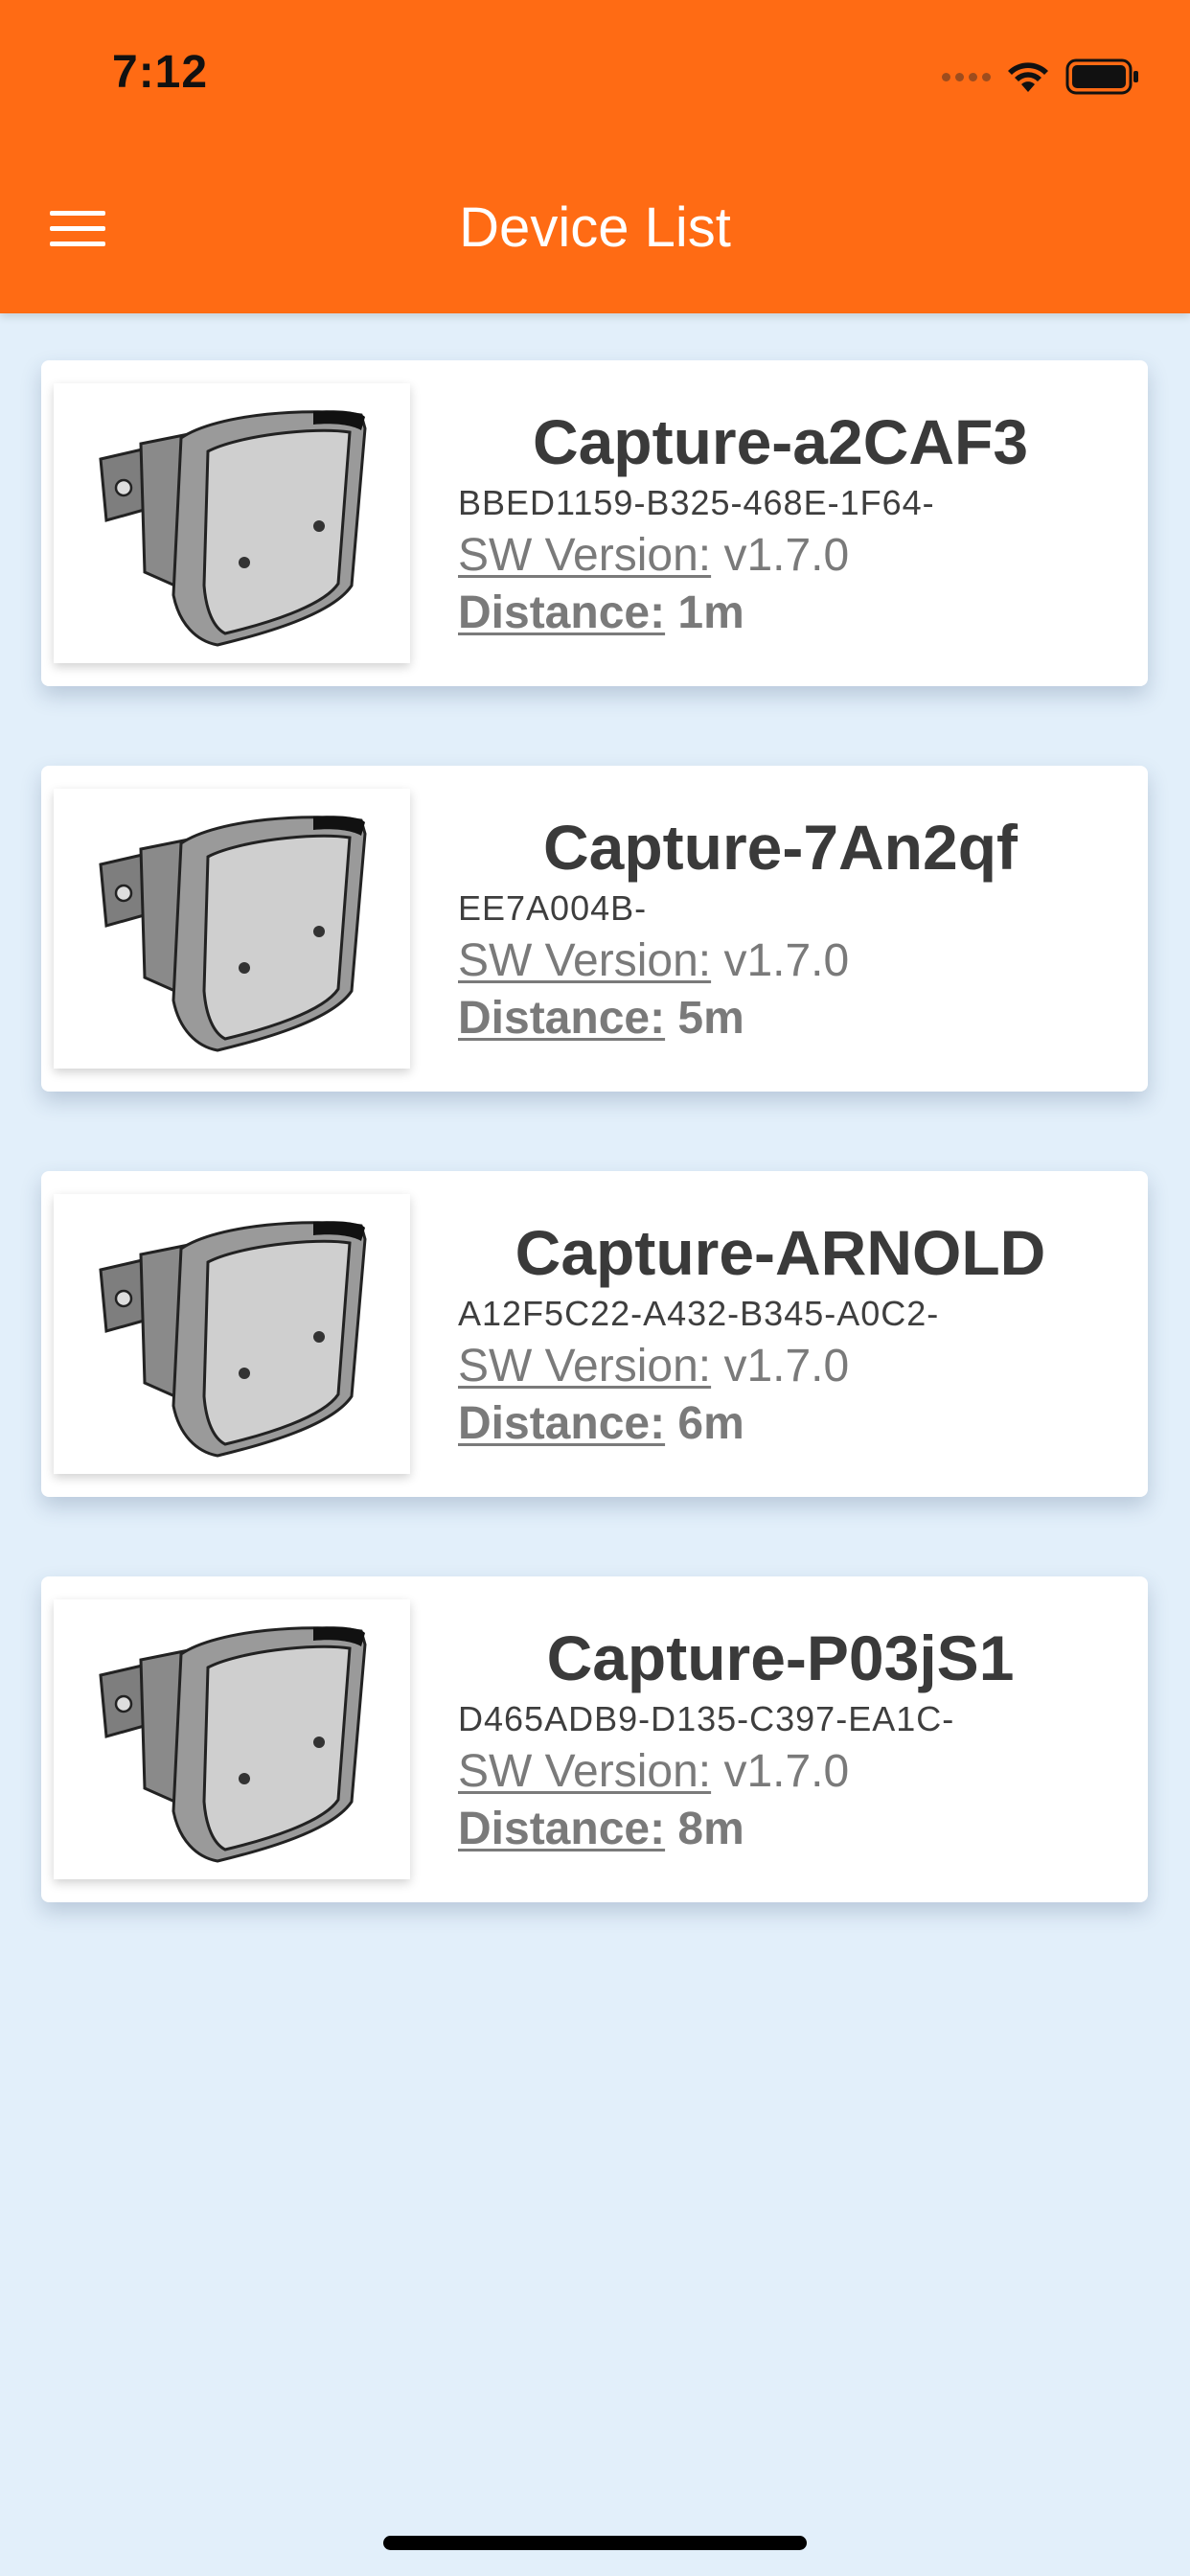 The height and width of the screenshot is (2576, 1190). Describe the element at coordinates (711, 1829) in the screenshot. I see `distance-value: 8m` at that location.